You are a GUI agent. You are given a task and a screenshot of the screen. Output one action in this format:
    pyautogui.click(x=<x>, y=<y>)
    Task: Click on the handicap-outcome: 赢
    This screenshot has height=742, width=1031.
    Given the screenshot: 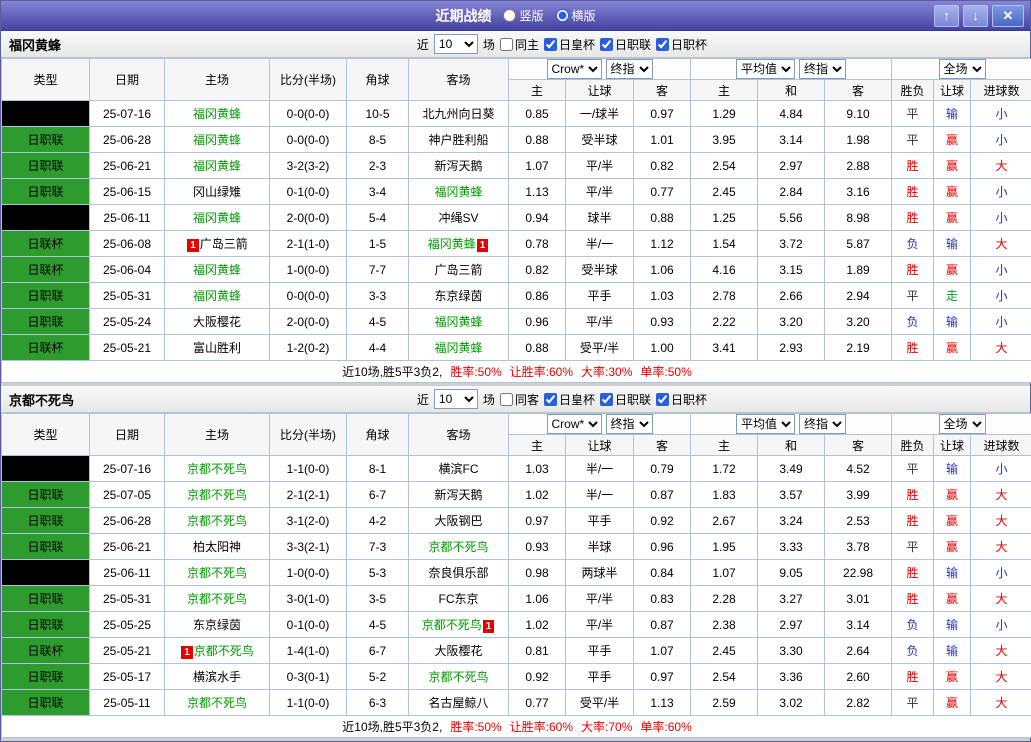 What is the action you would take?
    pyautogui.click(x=952, y=270)
    